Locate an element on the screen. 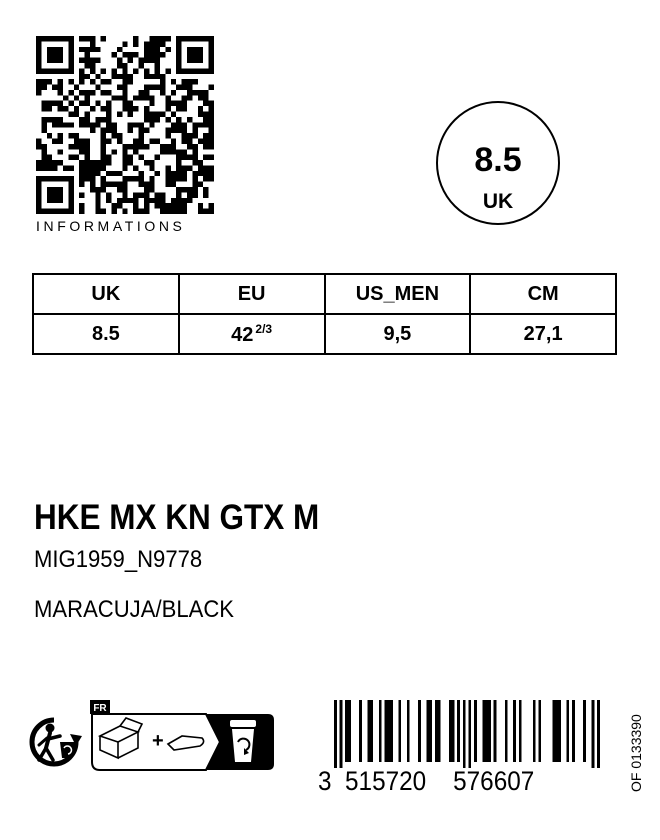 The height and width of the screenshot is (840, 660). size-table-header-row: UK EU US_MEN CM is located at coordinates (324, 294).